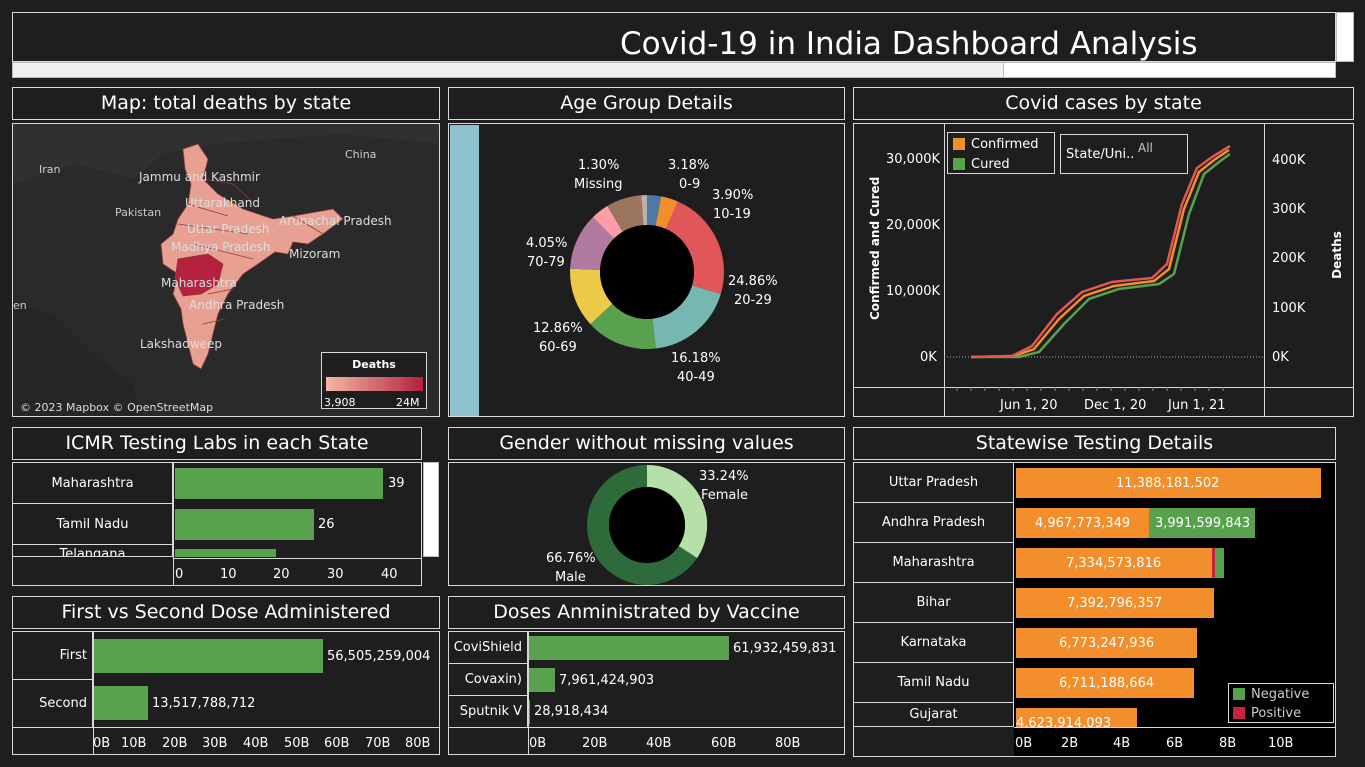 The width and height of the screenshot is (1365, 767). Describe the element at coordinates (934, 563) in the screenshot. I see `testing-row-maharashtra: Maharashtra` at that location.